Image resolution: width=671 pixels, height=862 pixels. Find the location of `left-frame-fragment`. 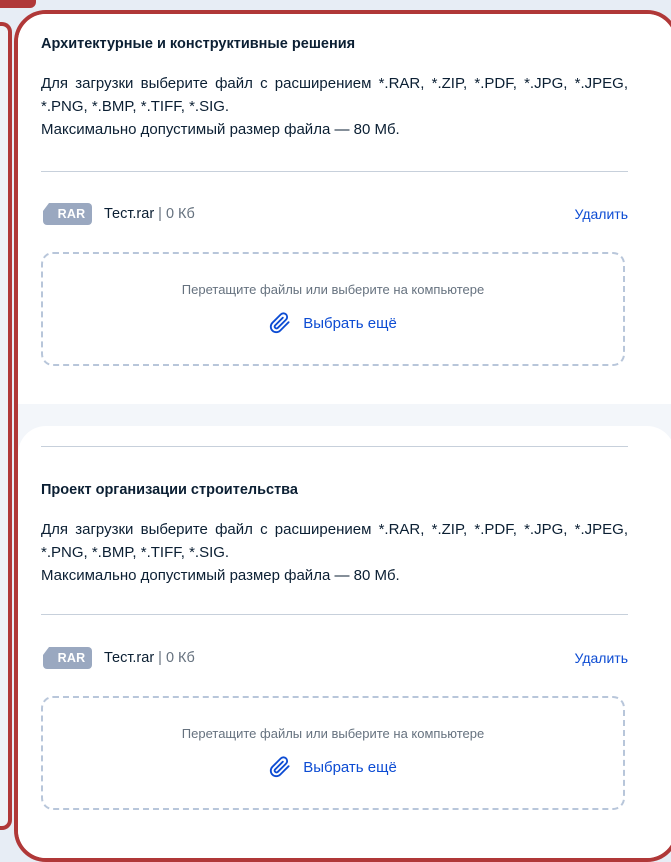

left-frame-fragment is located at coordinates (6, 426).